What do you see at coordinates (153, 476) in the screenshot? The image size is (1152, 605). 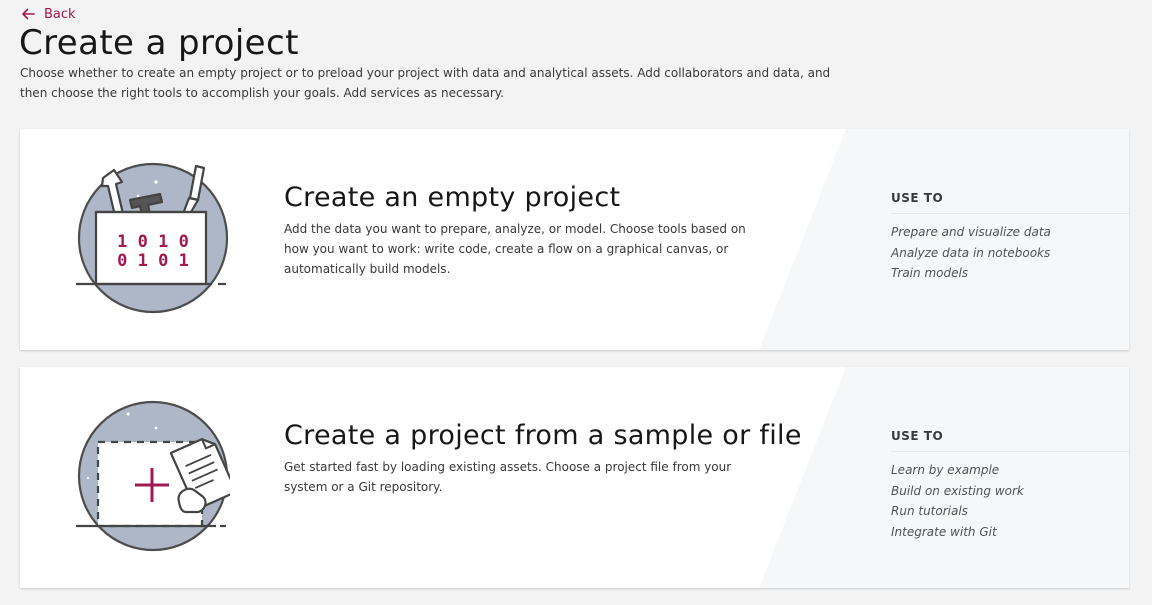 I see `file-upload-icon` at bounding box center [153, 476].